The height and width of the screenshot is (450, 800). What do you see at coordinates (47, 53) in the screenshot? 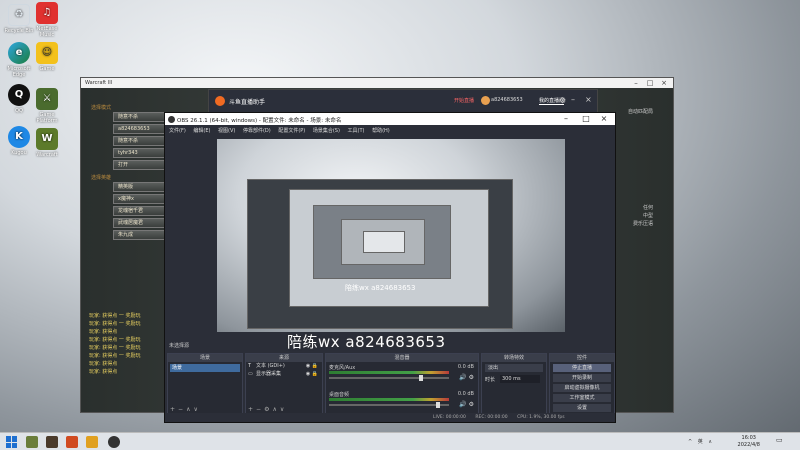
I see `game-mascot-icon: ☺` at bounding box center [47, 53].